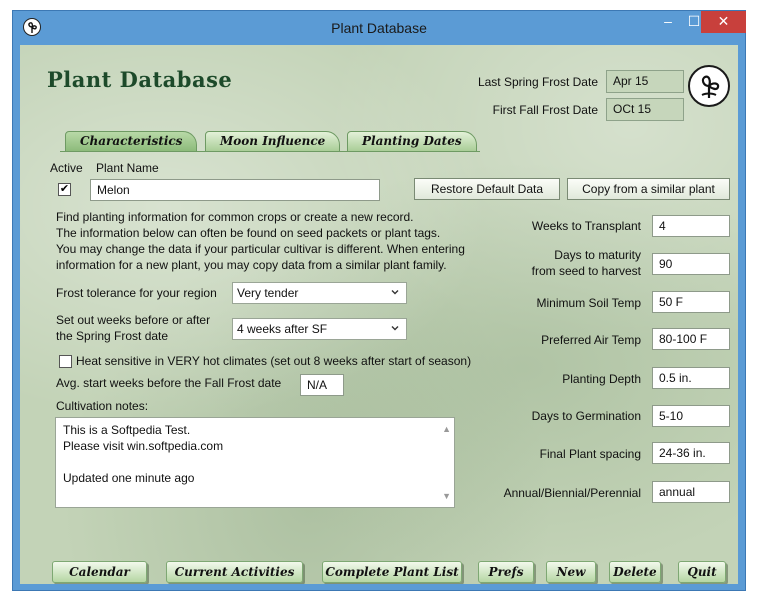 This screenshot has height=611, width=768. I want to click on avg-start-field: N/A, so click(322, 385).